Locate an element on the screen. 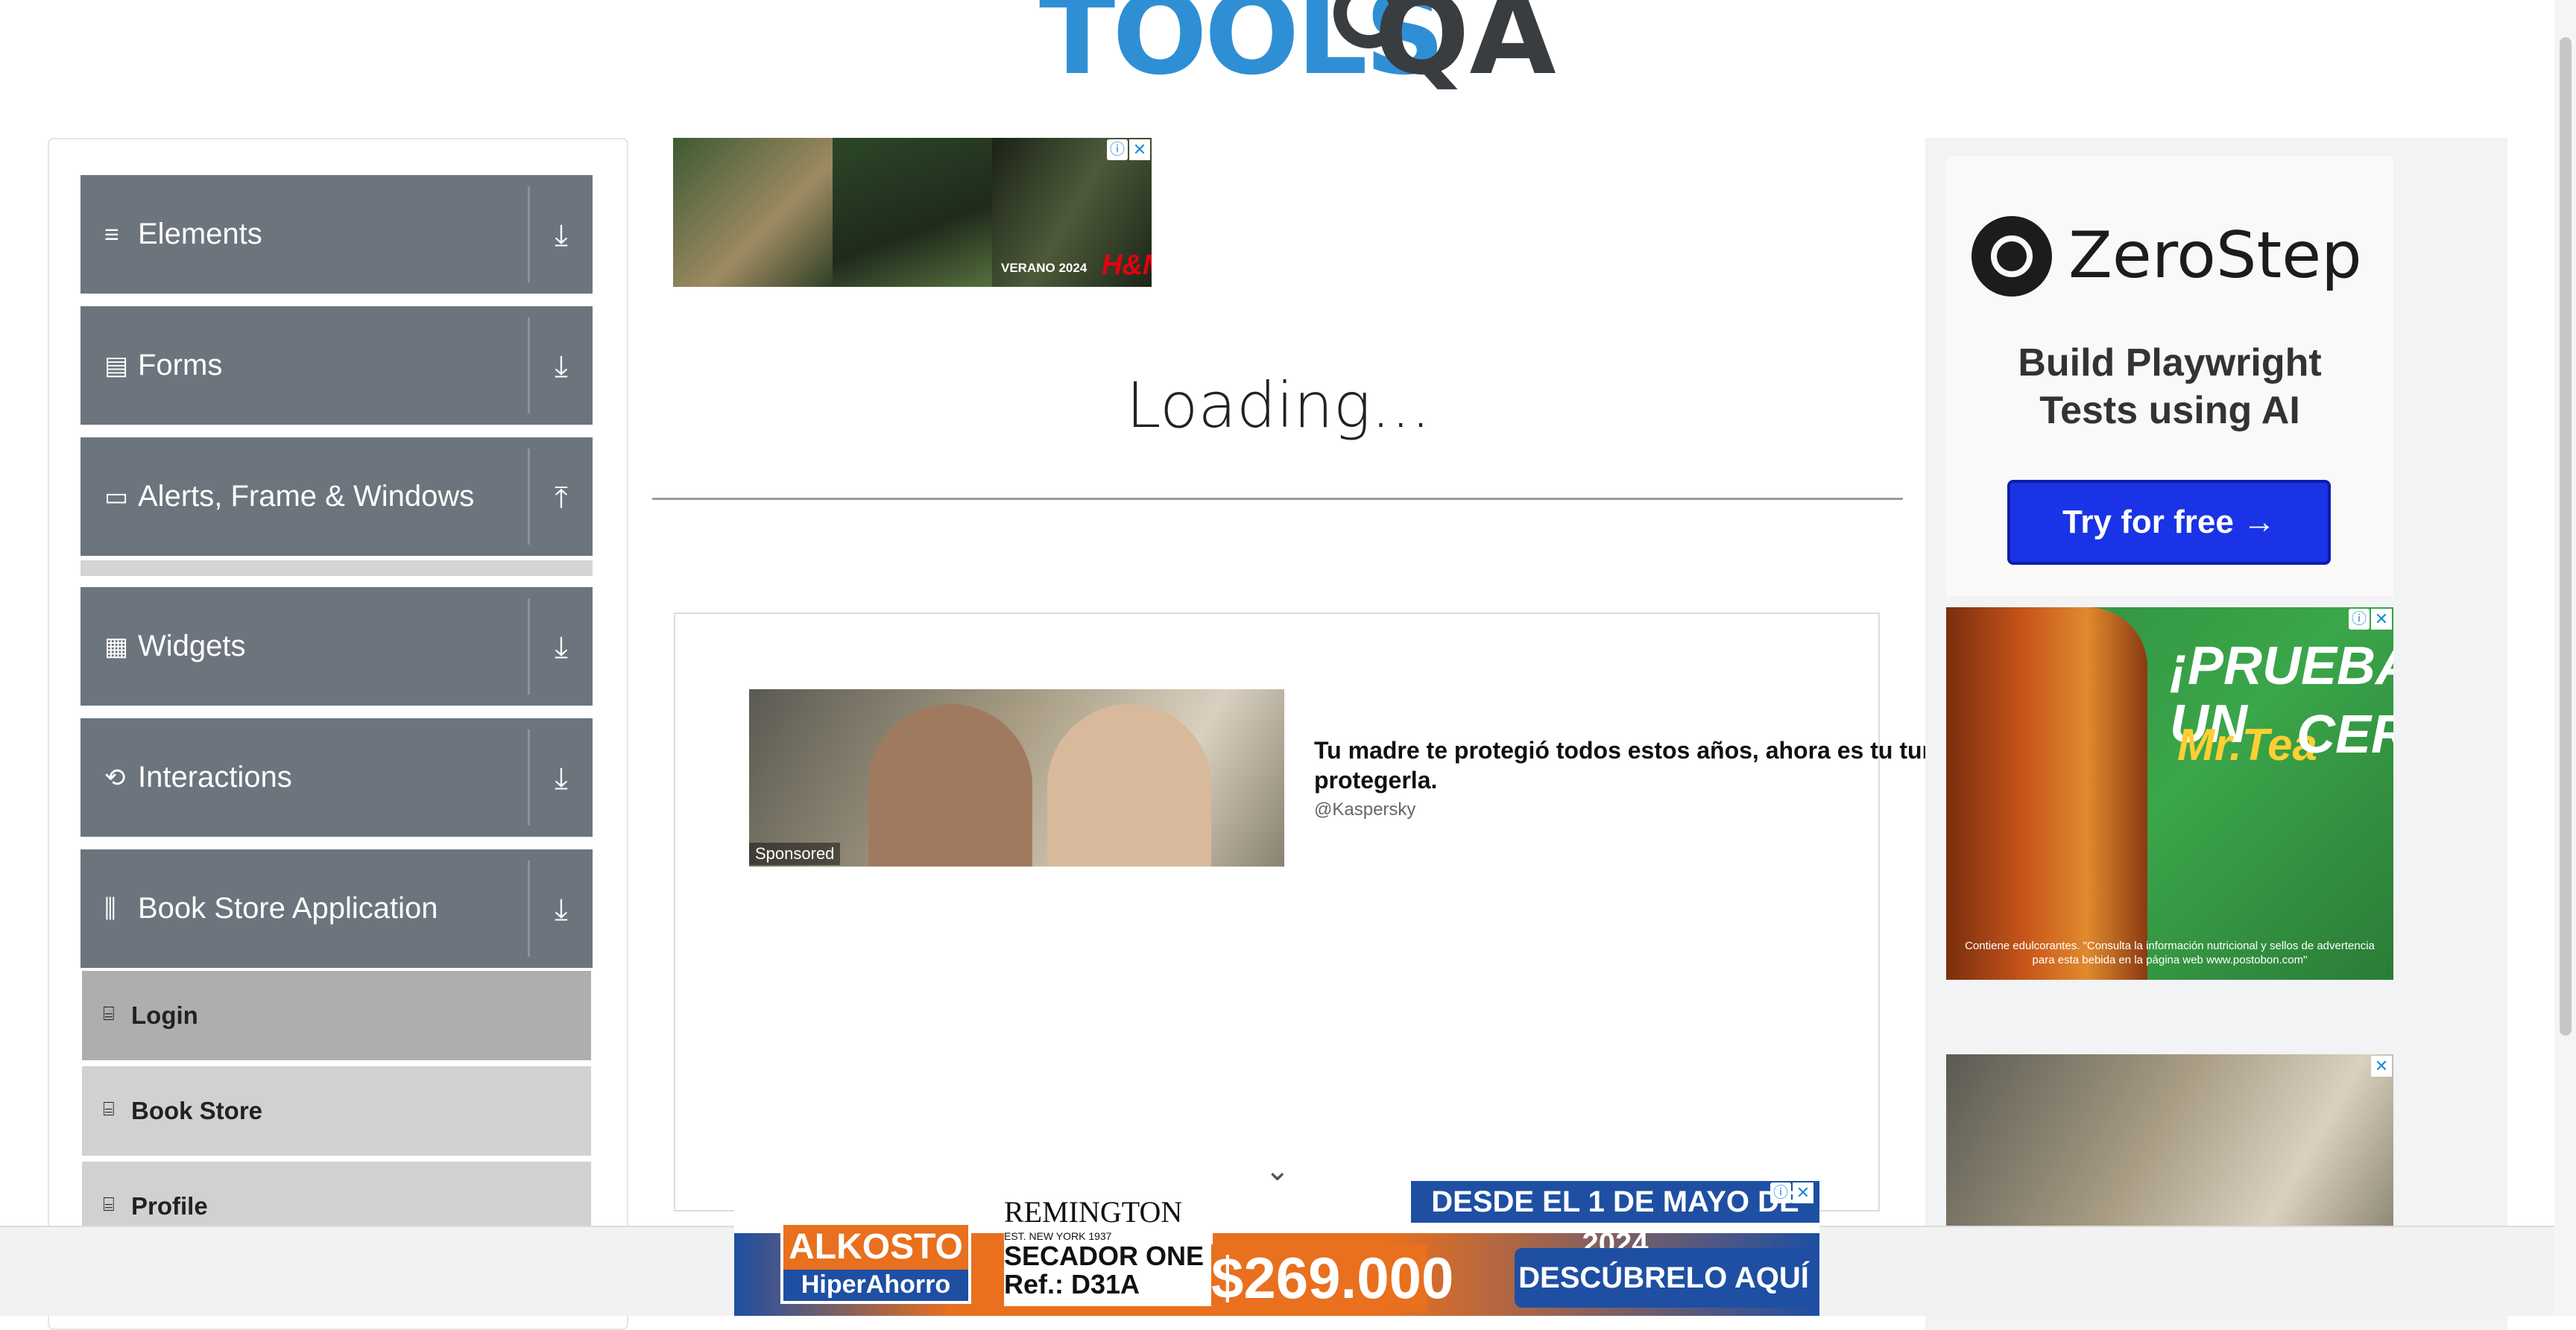  sponsored-label: Sponsored is located at coordinates (795, 854).